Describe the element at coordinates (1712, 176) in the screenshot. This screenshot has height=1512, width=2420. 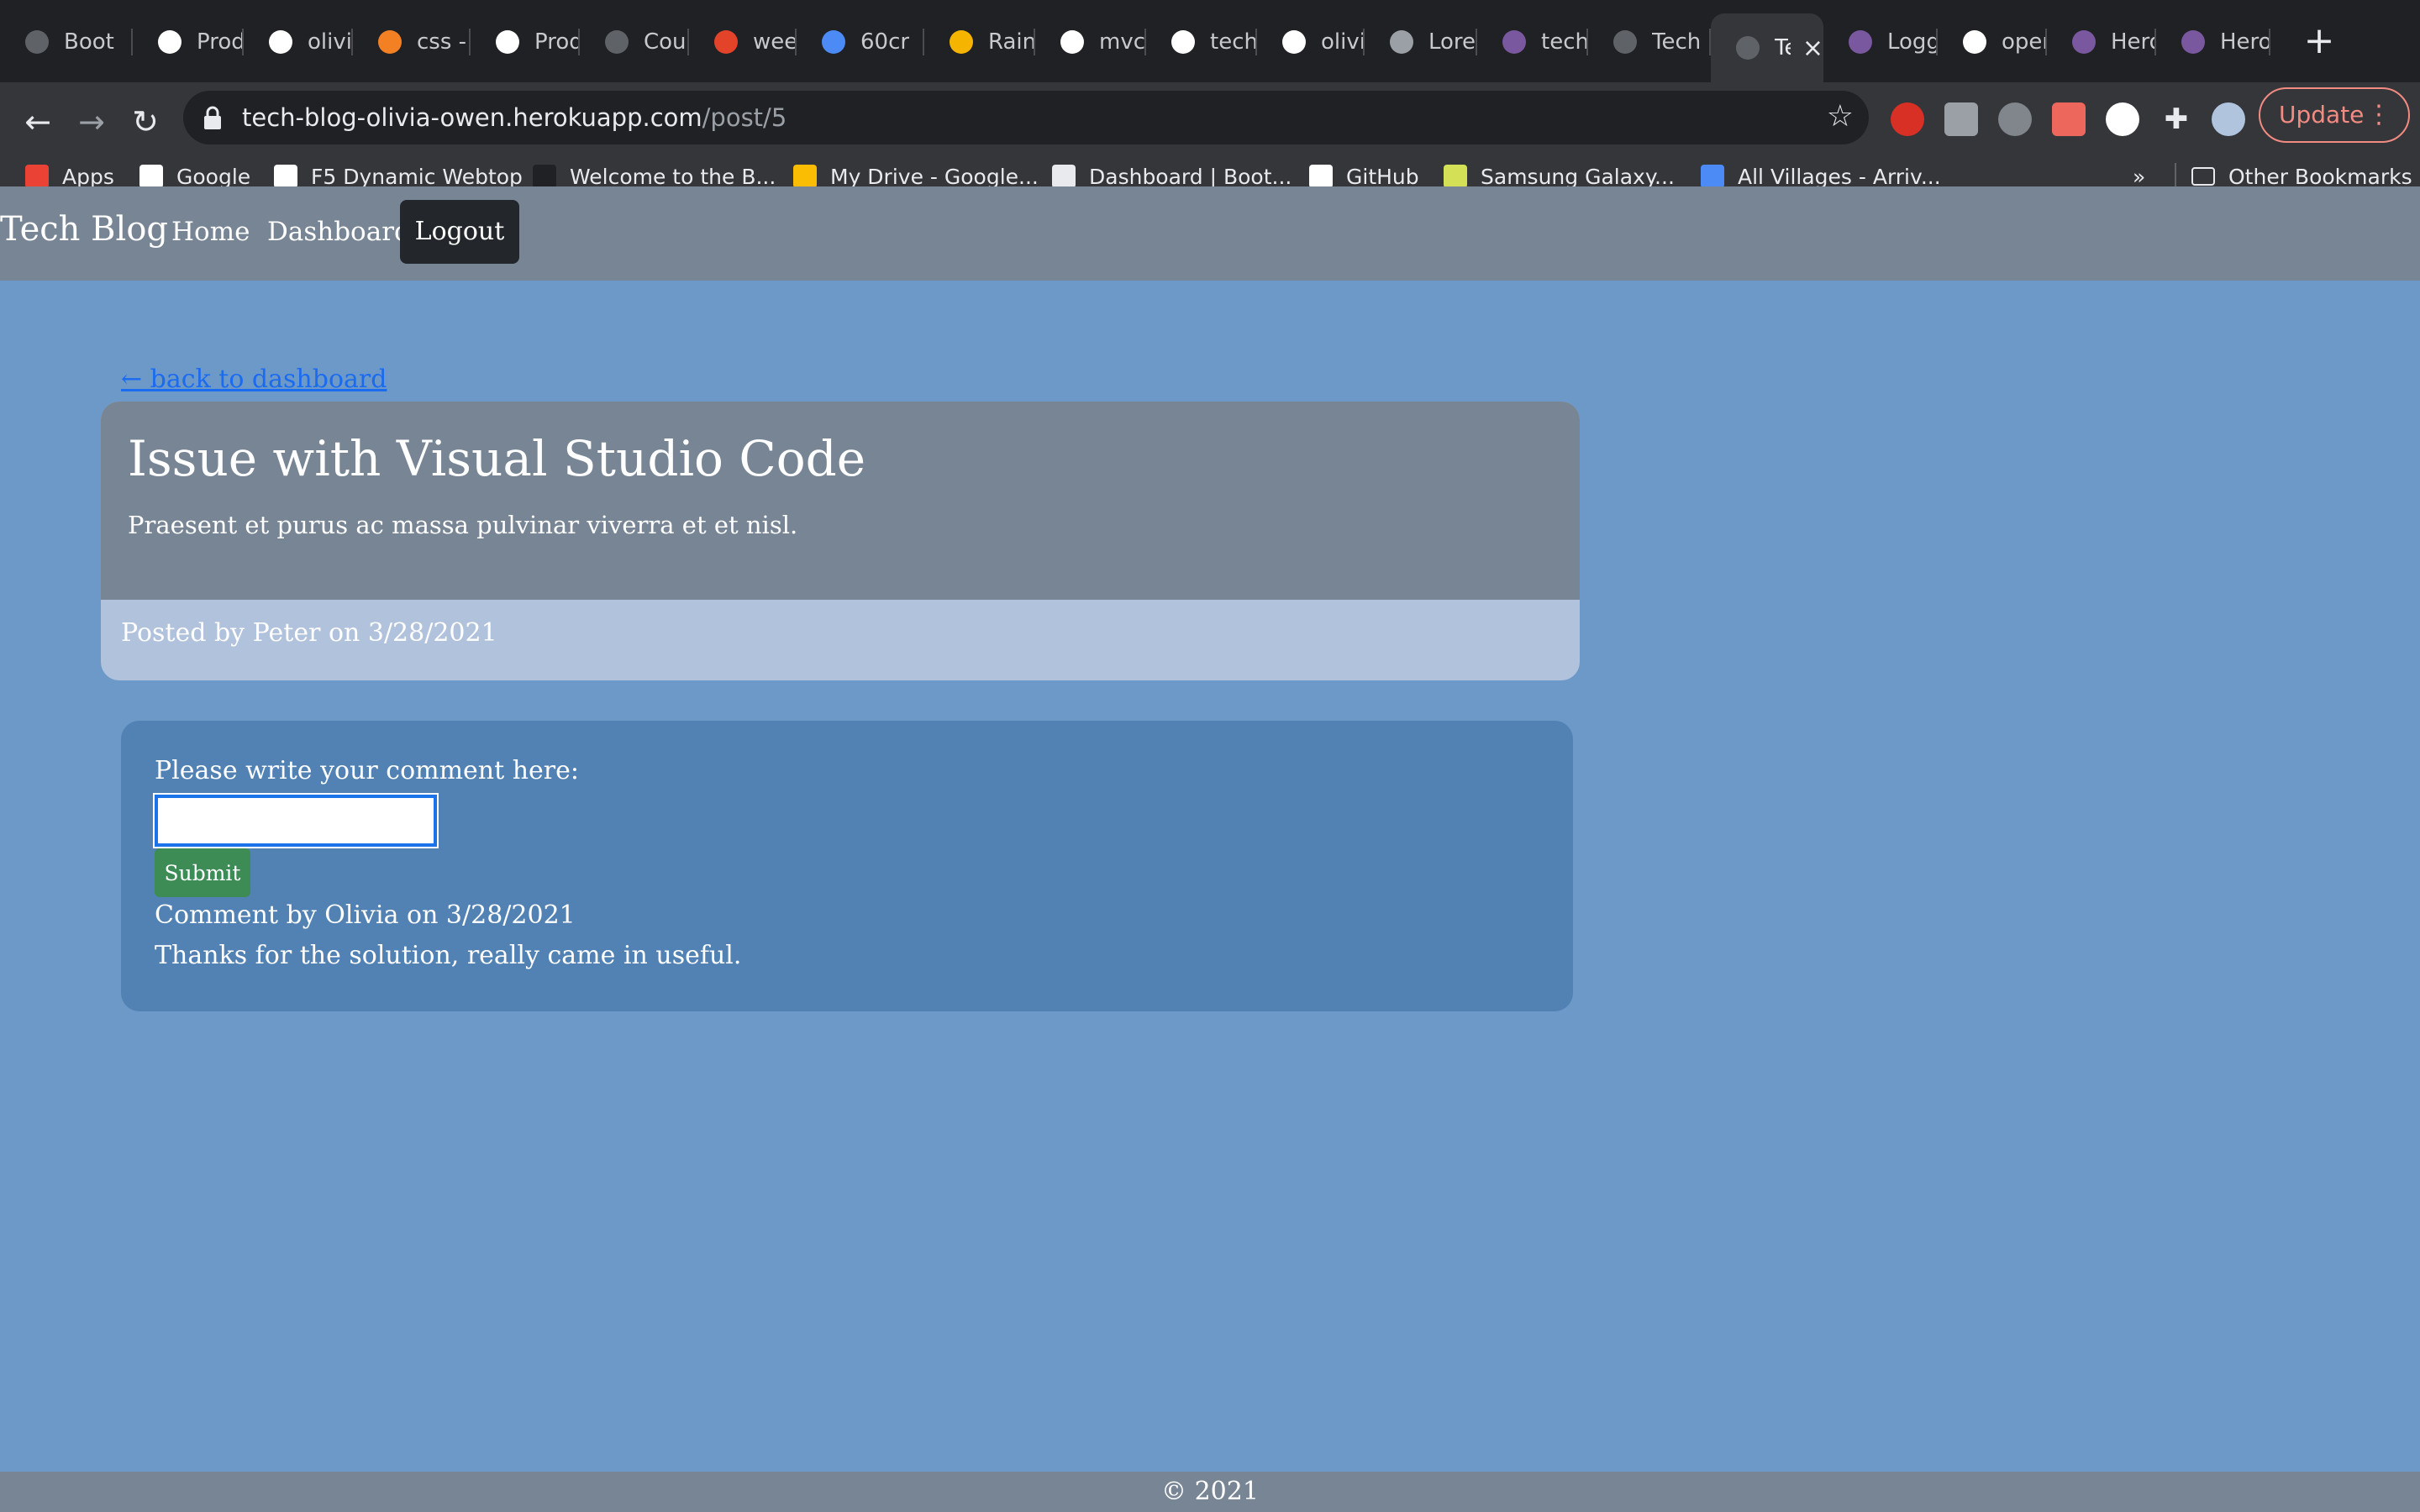
I see `star-outline-icon` at that location.